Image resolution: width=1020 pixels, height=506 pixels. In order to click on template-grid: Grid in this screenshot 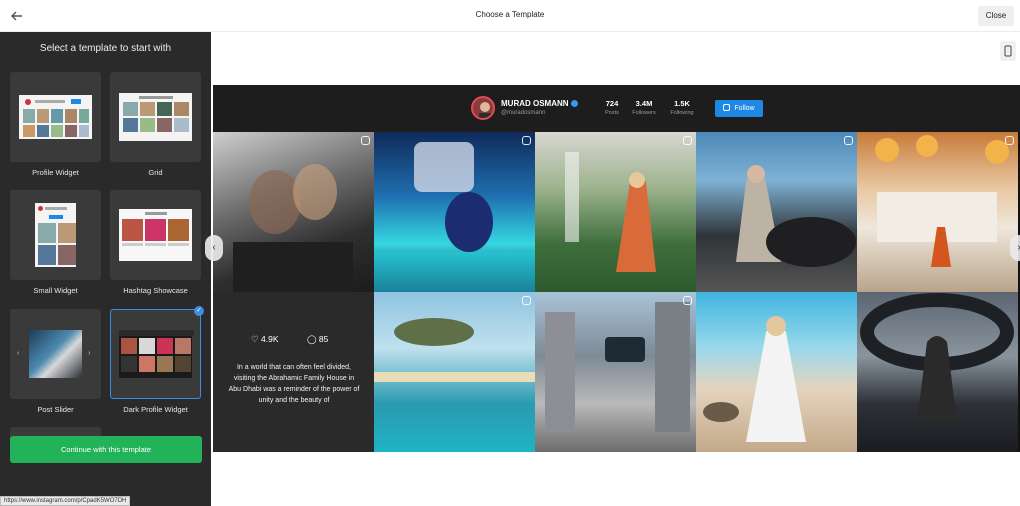, I will do `click(155, 124)`.